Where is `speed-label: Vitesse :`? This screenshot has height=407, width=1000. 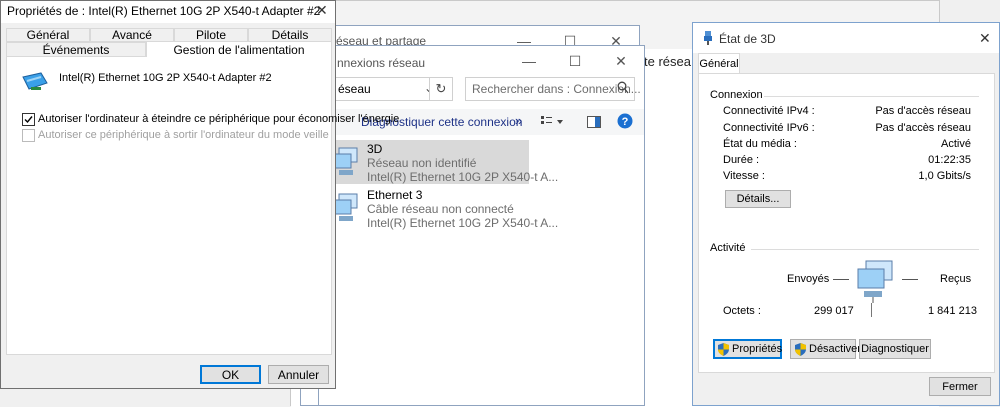
speed-label: Vitesse : is located at coordinates (744, 176).